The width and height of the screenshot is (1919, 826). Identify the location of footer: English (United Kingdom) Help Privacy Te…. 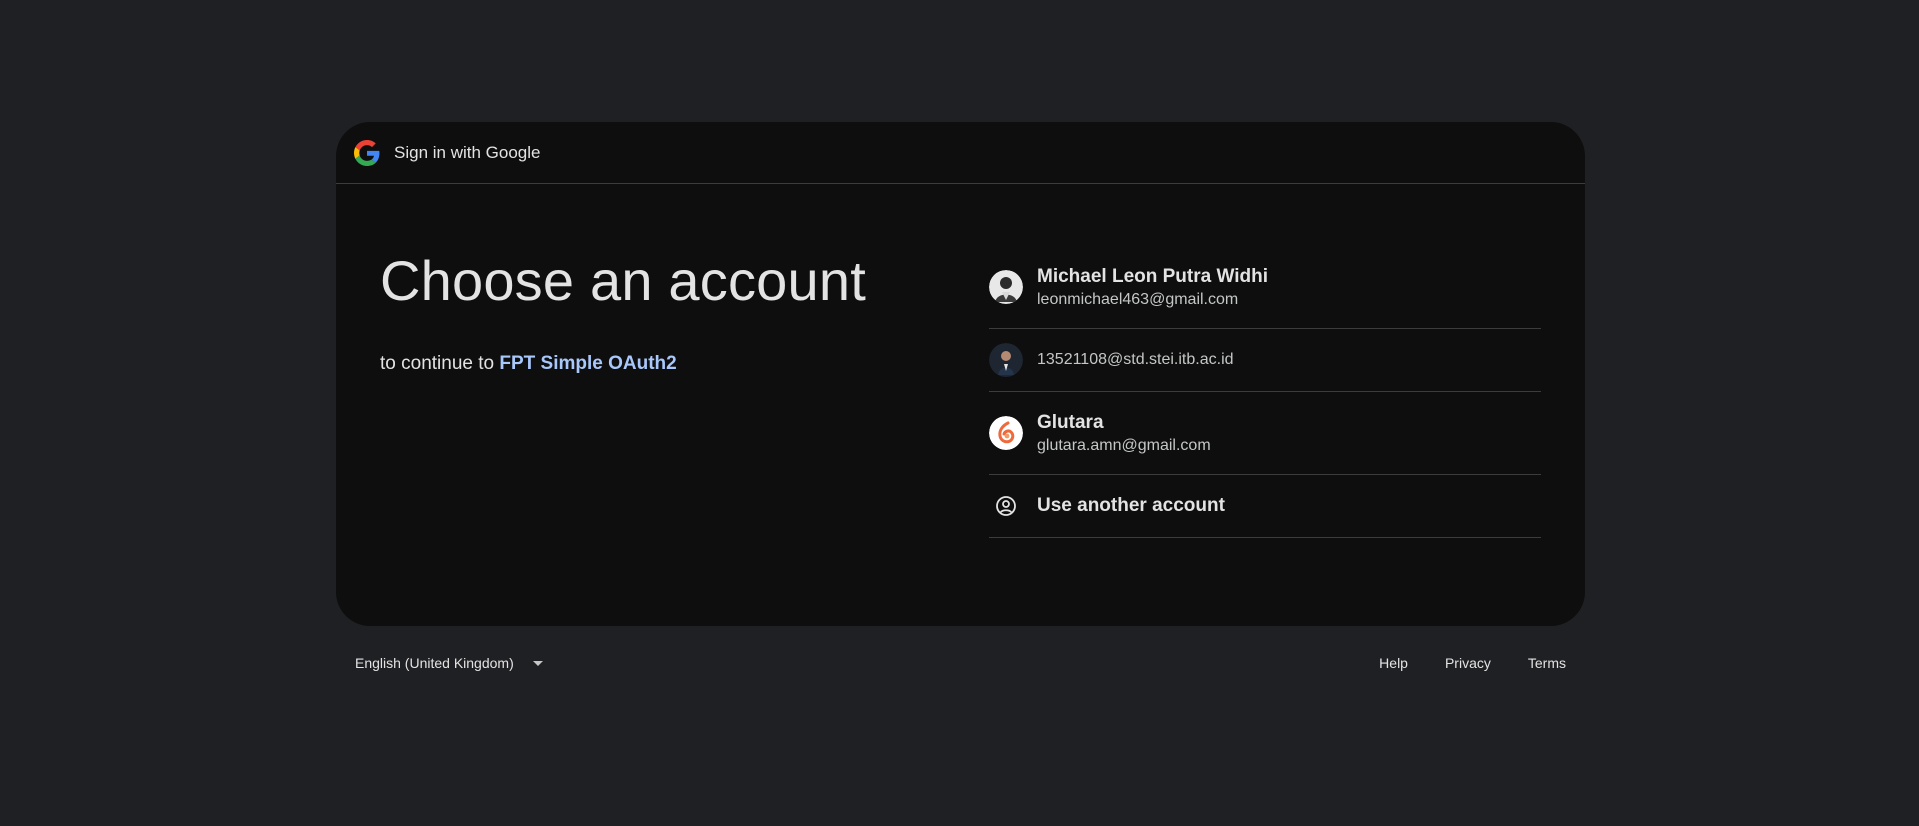
(960, 664).